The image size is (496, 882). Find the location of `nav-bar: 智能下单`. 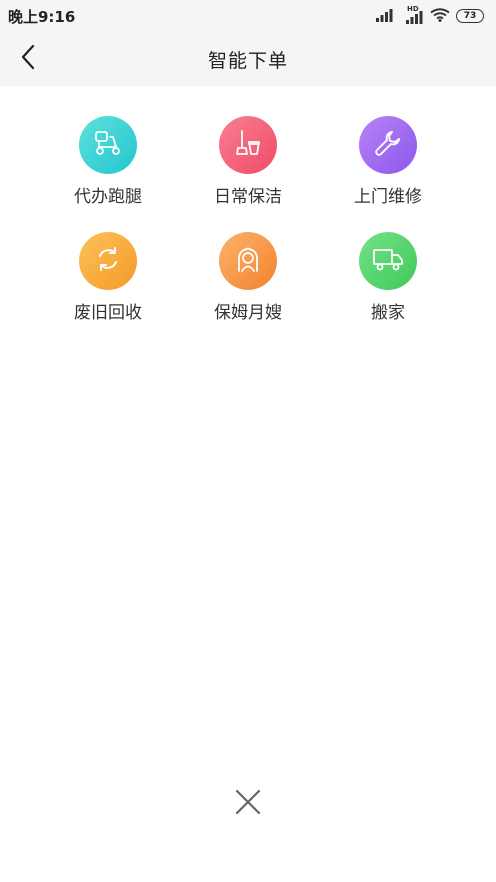

nav-bar: 智能下单 is located at coordinates (248, 59).